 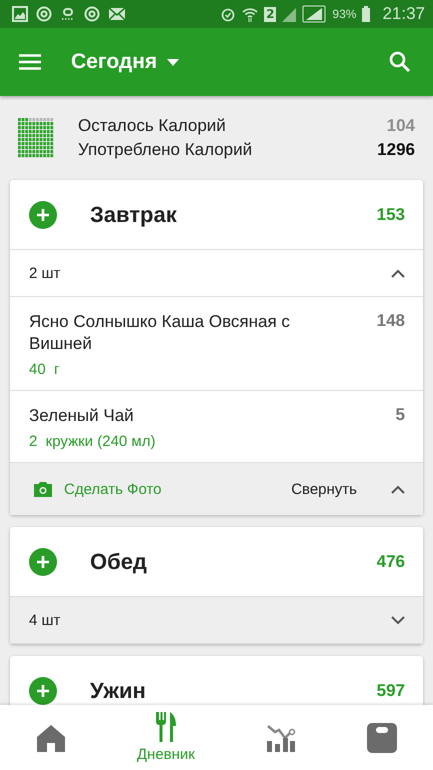 I want to click on food-entry: Ясно Солнышко Каша Овсяная с Вишней 40 г 148, so click(x=216, y=344).